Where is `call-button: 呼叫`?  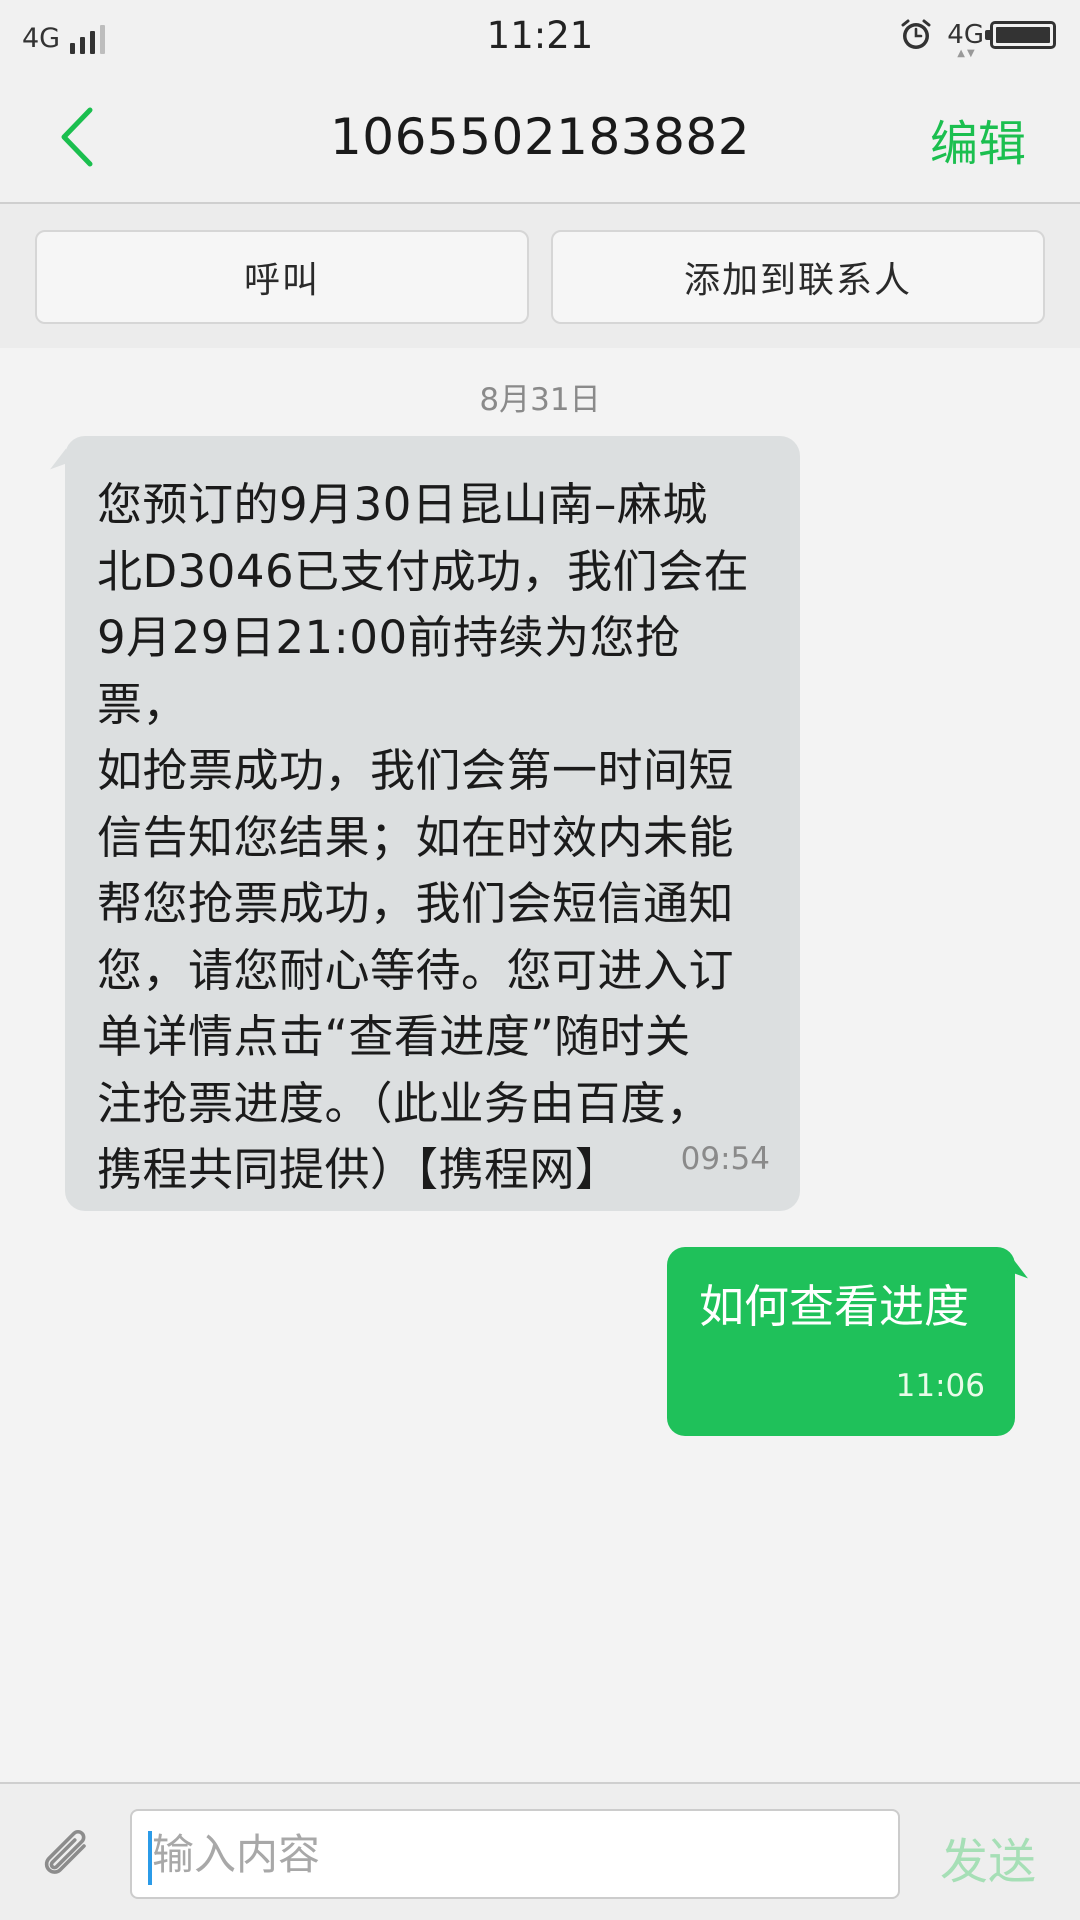
call-button: 呼叫 is located at coordinates (282, 277).